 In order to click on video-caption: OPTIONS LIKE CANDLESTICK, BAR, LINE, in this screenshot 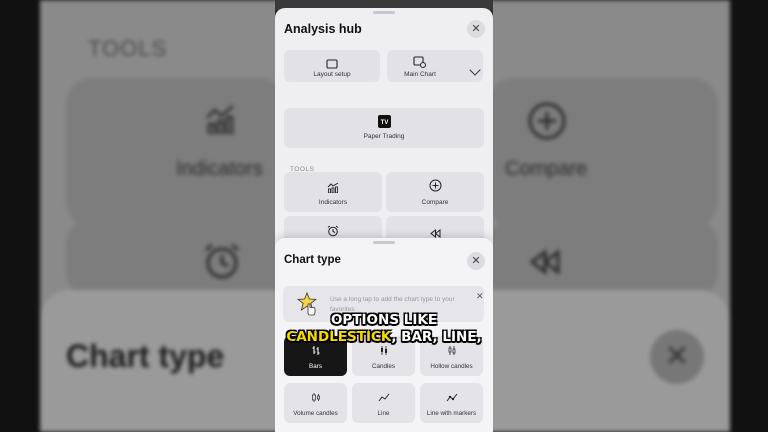, I will do `click(384, 329)`.